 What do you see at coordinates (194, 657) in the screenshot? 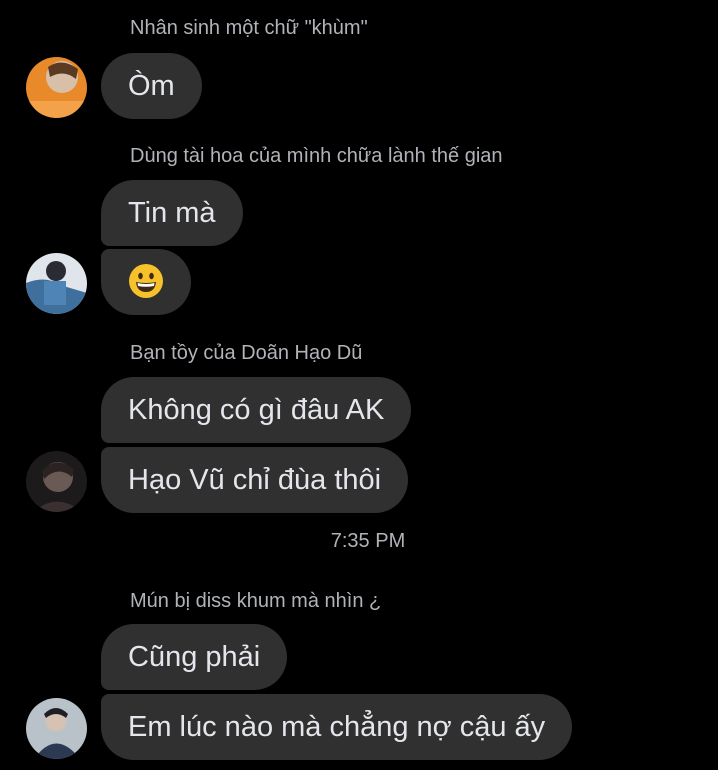
I see `message-bubble: Cũng phải` at bounding box center [194, 657].